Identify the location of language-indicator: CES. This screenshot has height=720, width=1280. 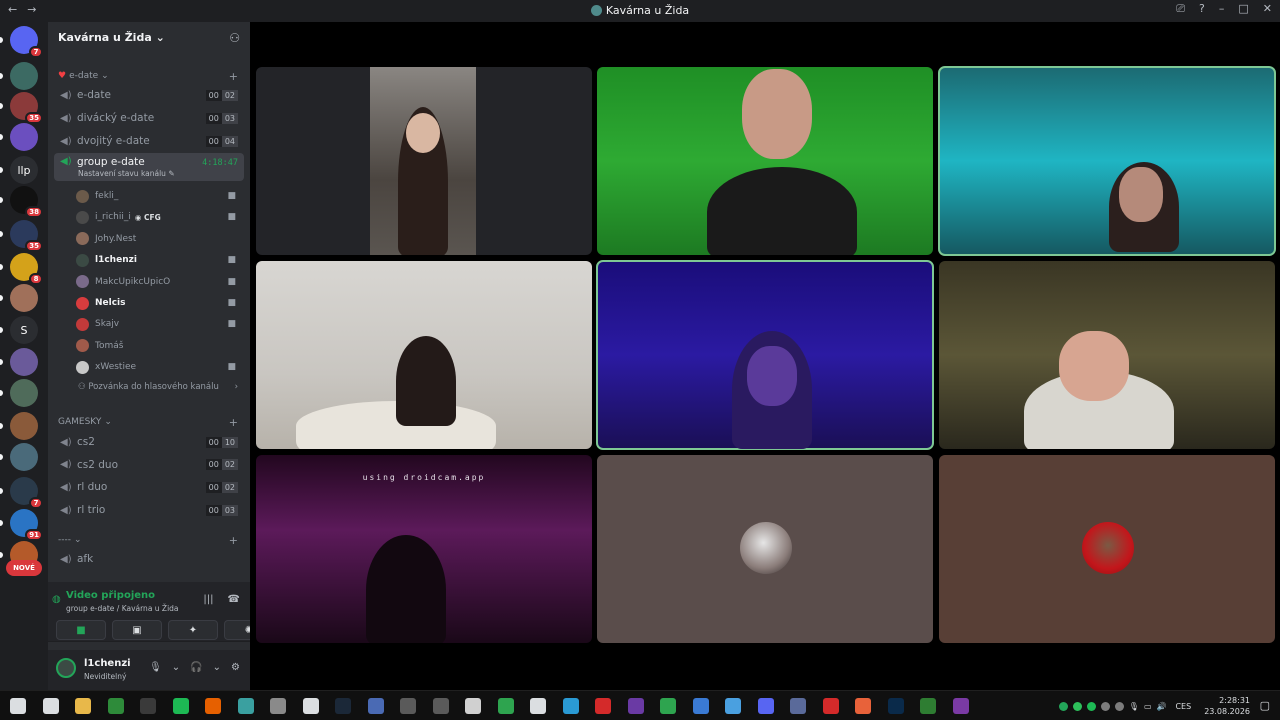
(1183, 706).